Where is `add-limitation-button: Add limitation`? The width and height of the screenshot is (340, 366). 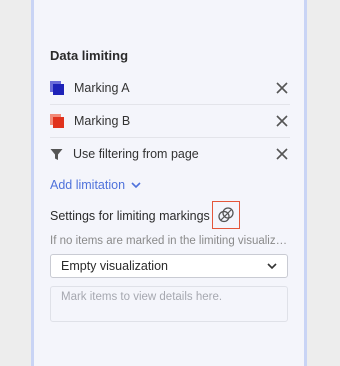
add-limitation-button: Add limitation is located at coordinates (95, 185).